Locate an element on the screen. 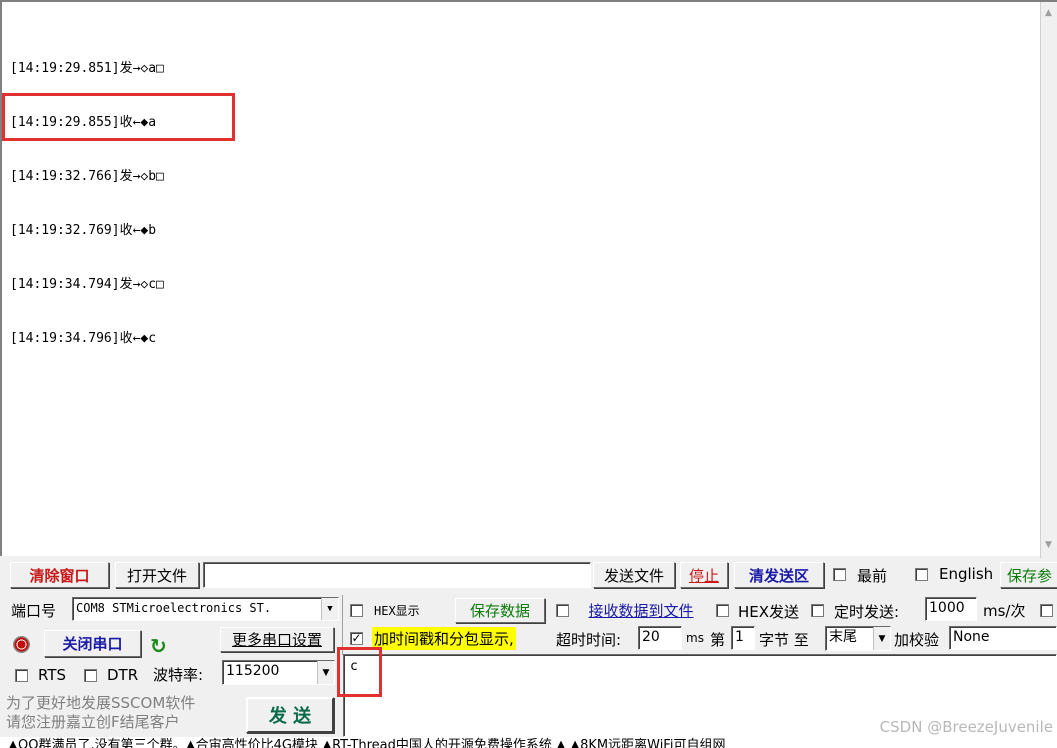 This screenshot has width=1057, height=748. clear-send-button: 清发送区 is located at coordinates (779, 575).